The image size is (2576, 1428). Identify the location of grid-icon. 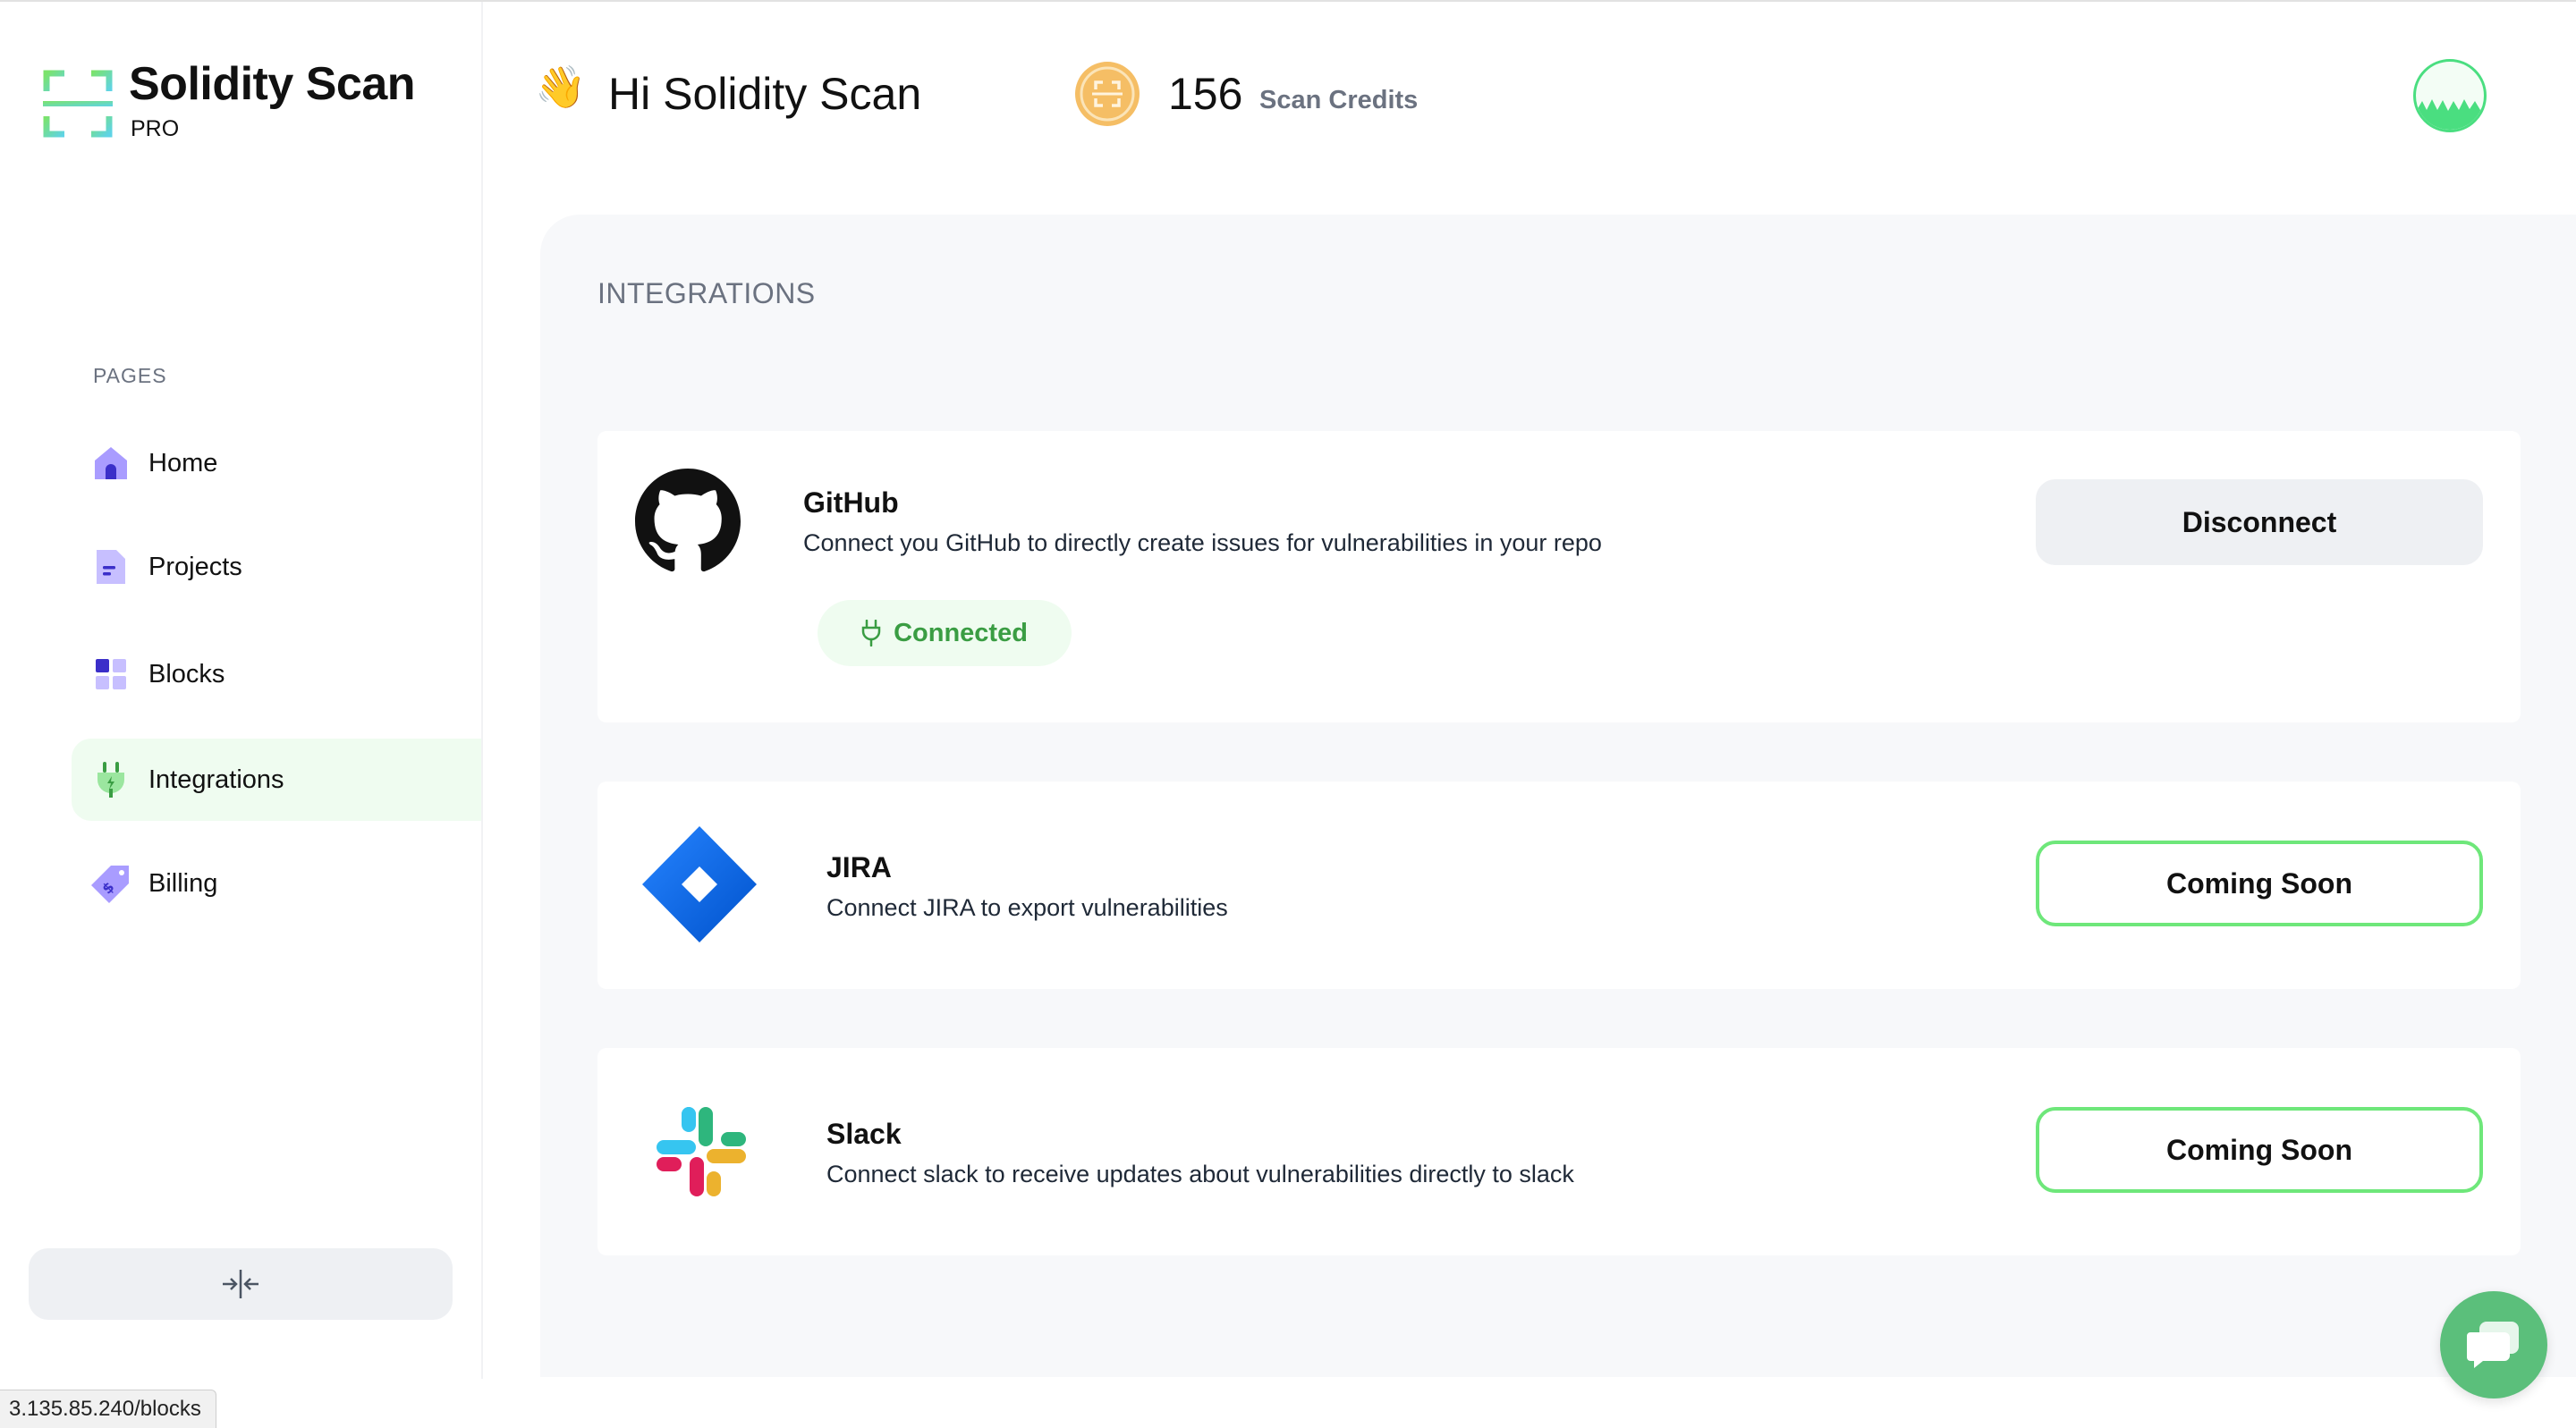
(111, 675).